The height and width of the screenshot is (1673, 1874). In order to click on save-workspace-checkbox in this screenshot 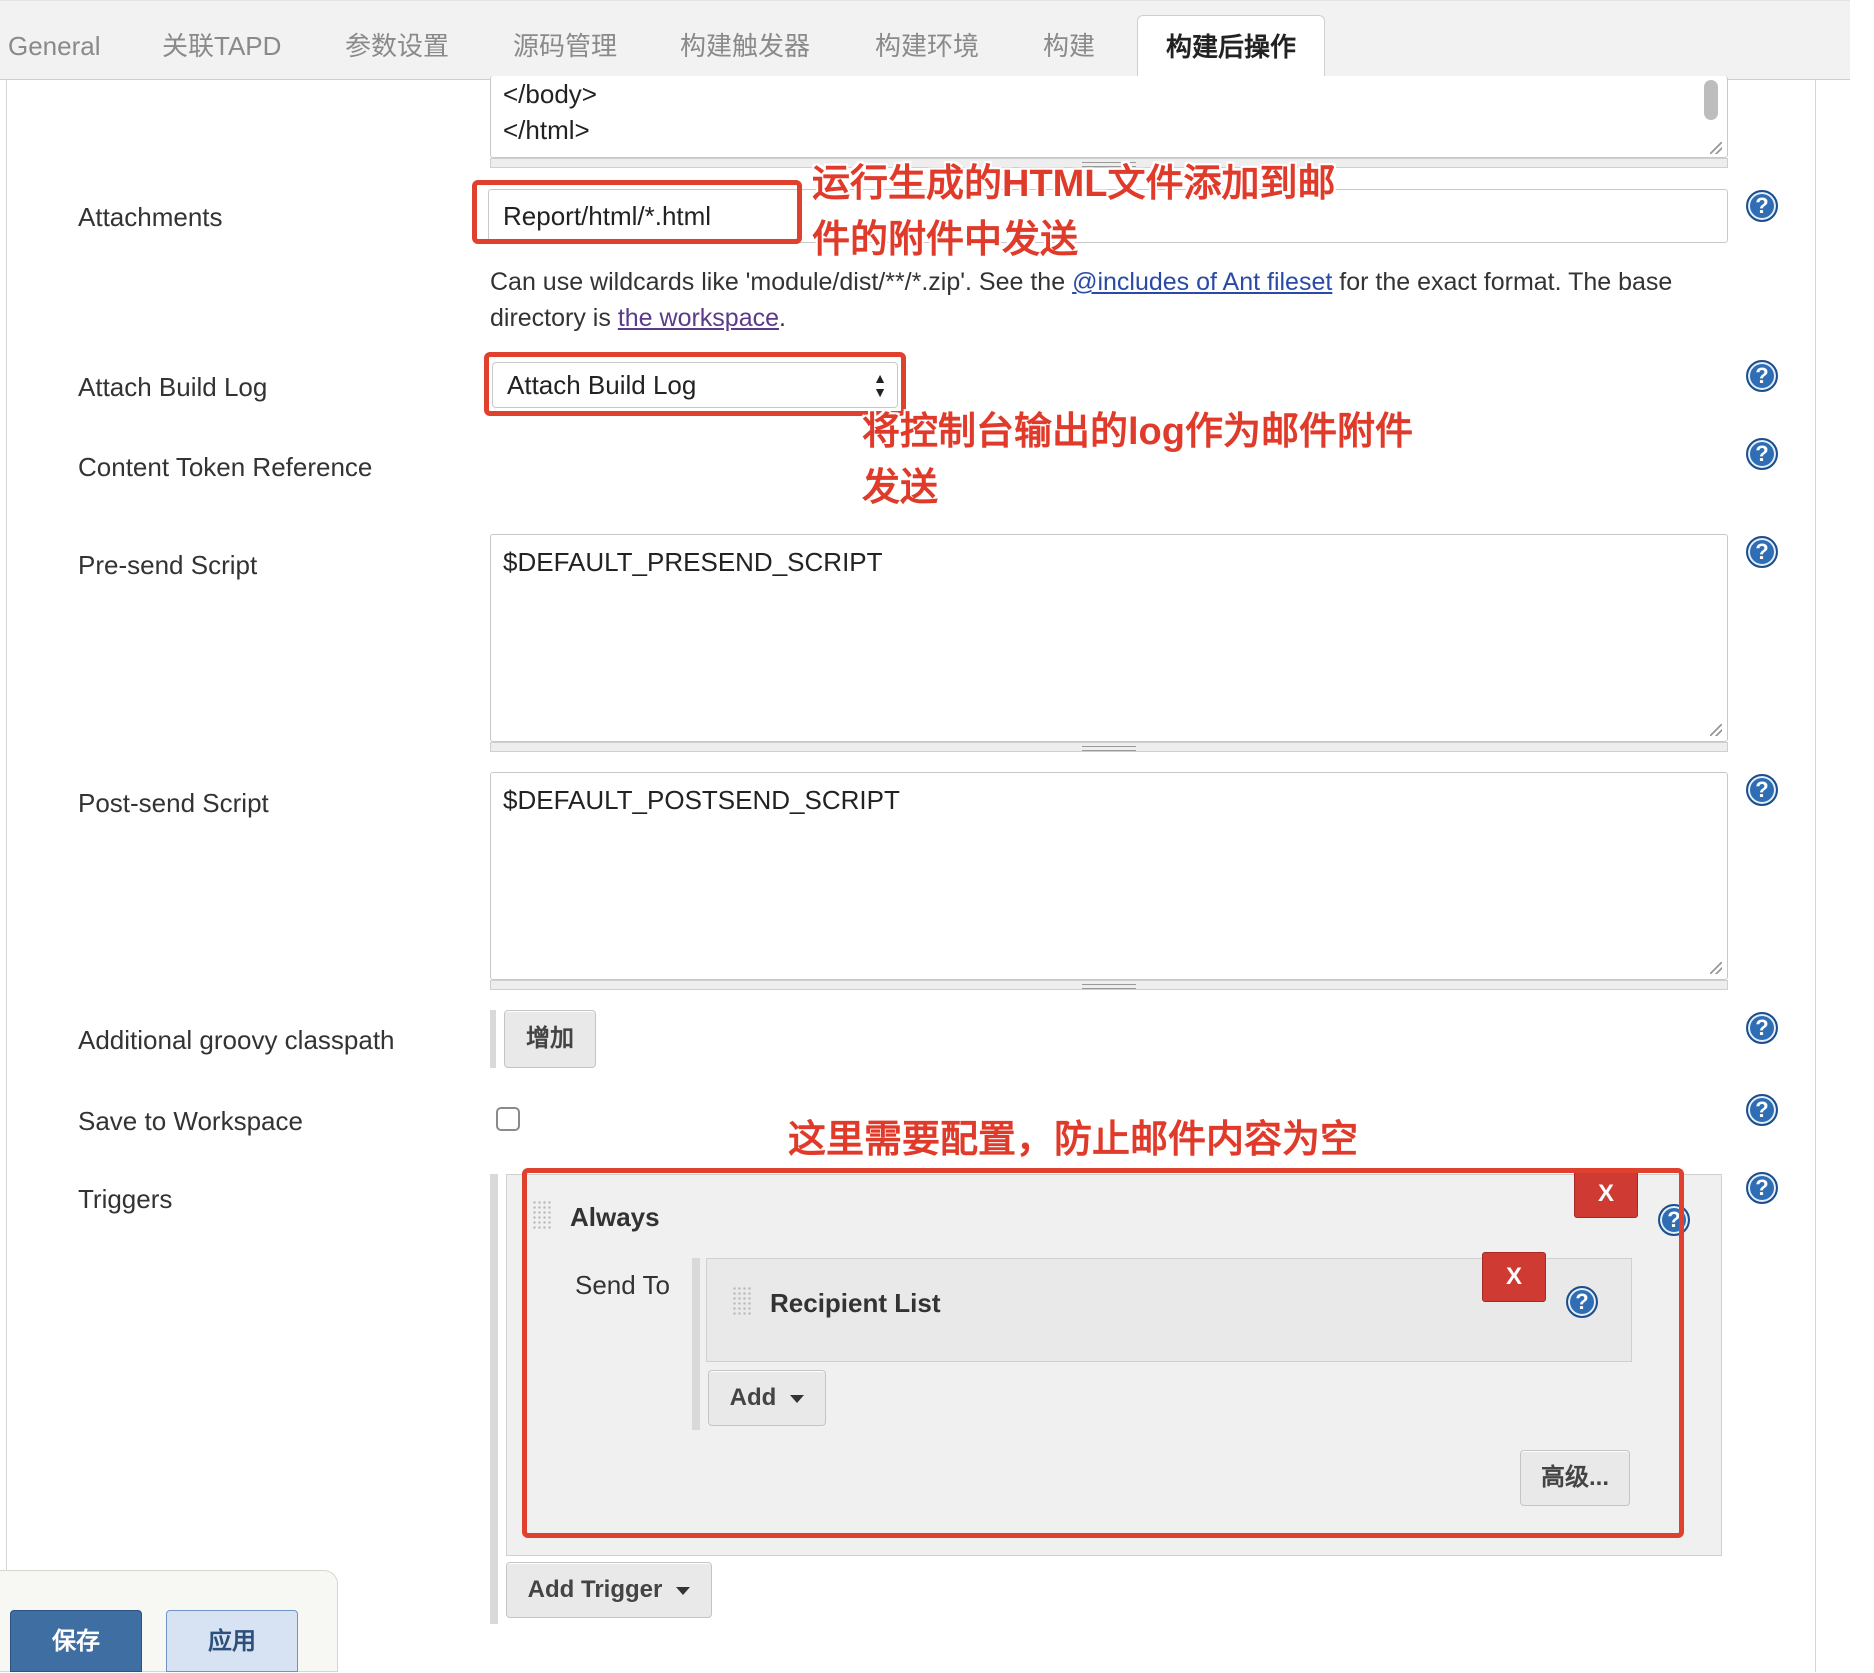, I will do `click(508, 1119)`.